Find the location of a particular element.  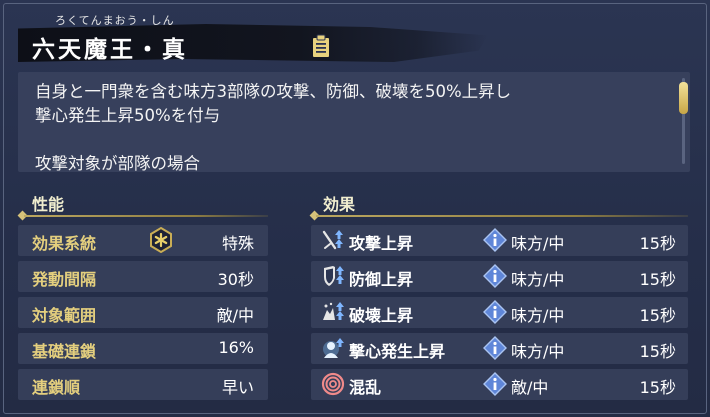

stat-value: 敵/中 is located at coordinates (235, 315).